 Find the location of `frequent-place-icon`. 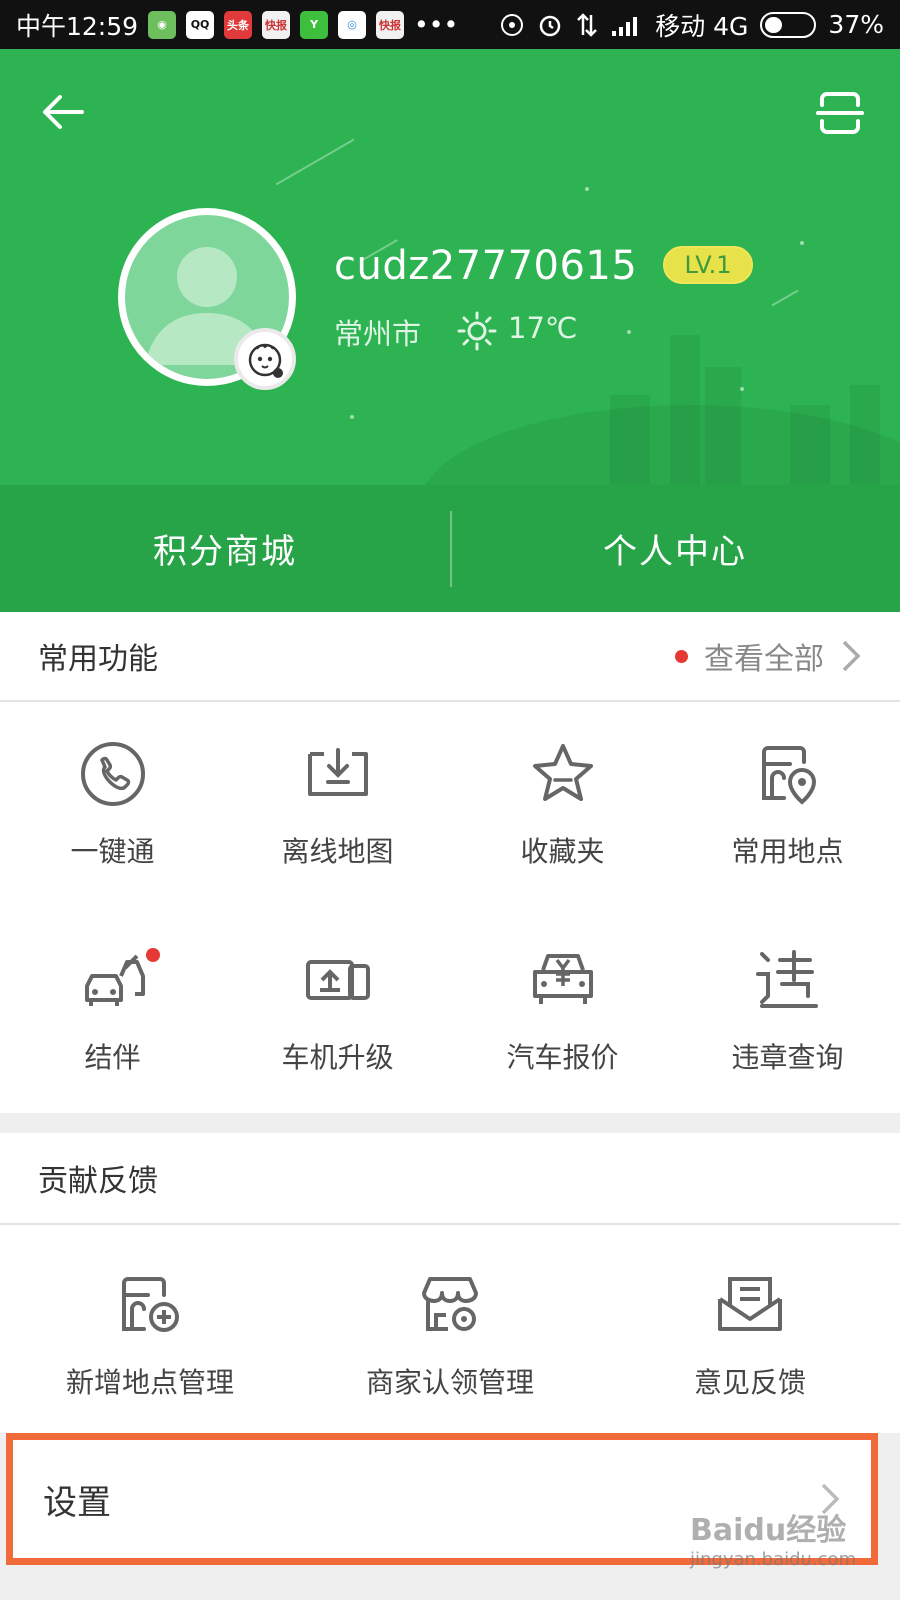

frequent-place-icon is located at coordinates (788, 775).